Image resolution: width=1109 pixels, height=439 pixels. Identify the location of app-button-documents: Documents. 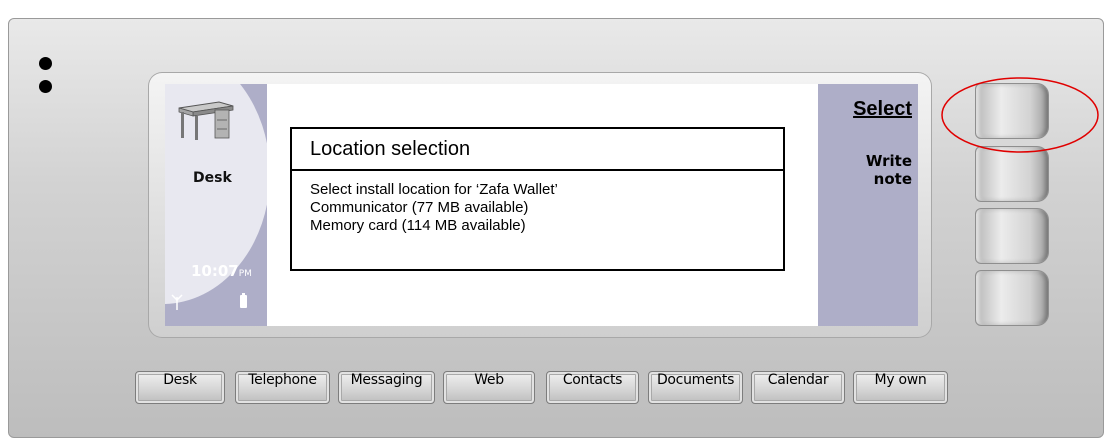
(695, 387).